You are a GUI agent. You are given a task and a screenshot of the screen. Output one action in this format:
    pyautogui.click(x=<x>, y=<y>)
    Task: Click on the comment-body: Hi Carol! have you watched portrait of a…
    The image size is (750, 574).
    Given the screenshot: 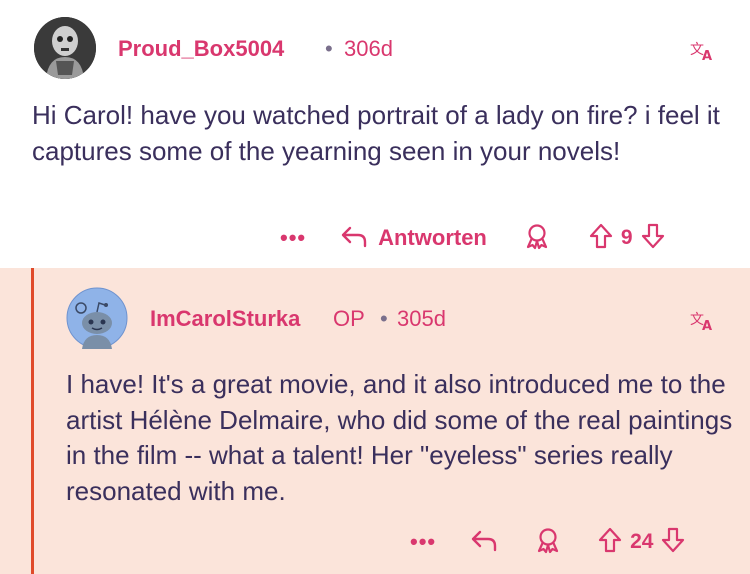 What is the action you would take?
    pyautogui.click(x=376, y=133)
    